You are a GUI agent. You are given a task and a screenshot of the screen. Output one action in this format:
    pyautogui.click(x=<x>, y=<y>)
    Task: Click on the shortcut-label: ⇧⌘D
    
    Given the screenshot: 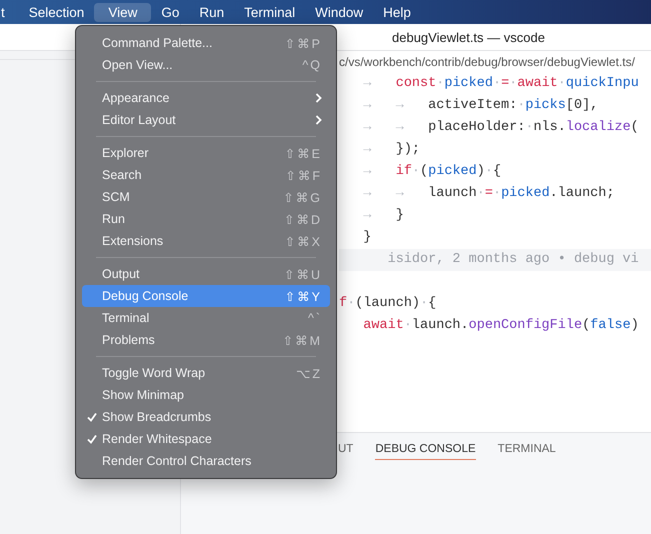 What is the action you would take?
    pyautogui.click(x=303, y=219)
    